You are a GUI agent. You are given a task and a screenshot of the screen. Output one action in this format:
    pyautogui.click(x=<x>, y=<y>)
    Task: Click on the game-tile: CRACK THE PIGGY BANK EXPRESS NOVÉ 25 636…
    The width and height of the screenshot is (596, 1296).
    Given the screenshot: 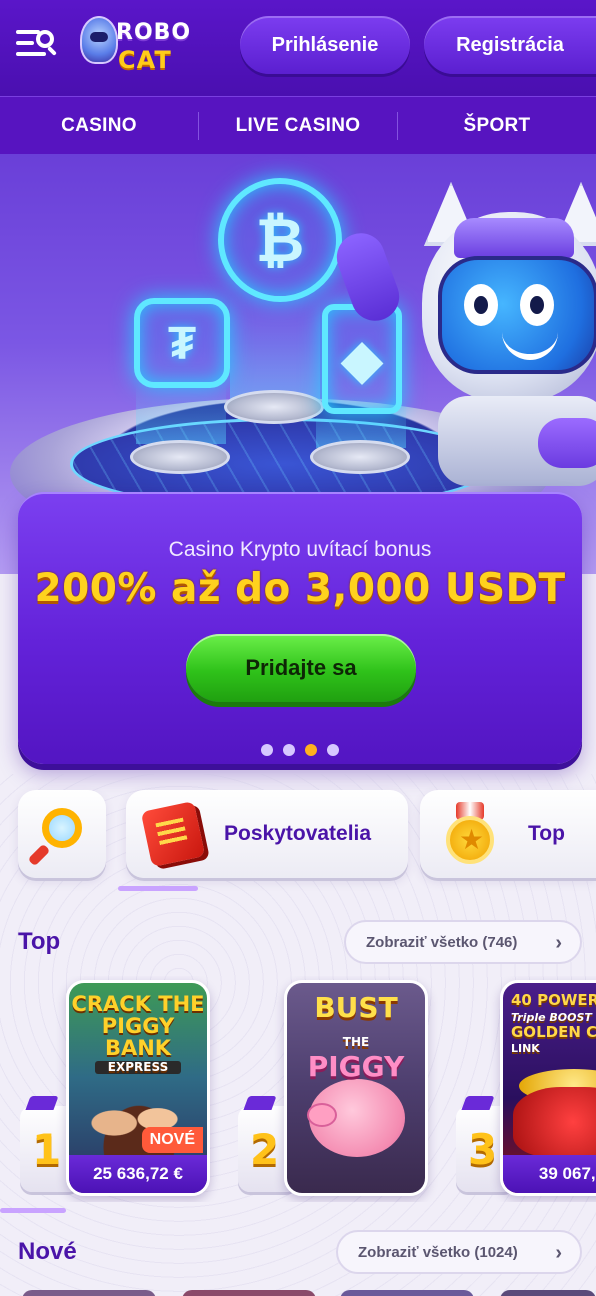 What is the action you would take?
    pyautogui.click(x=138, y=1088)
    